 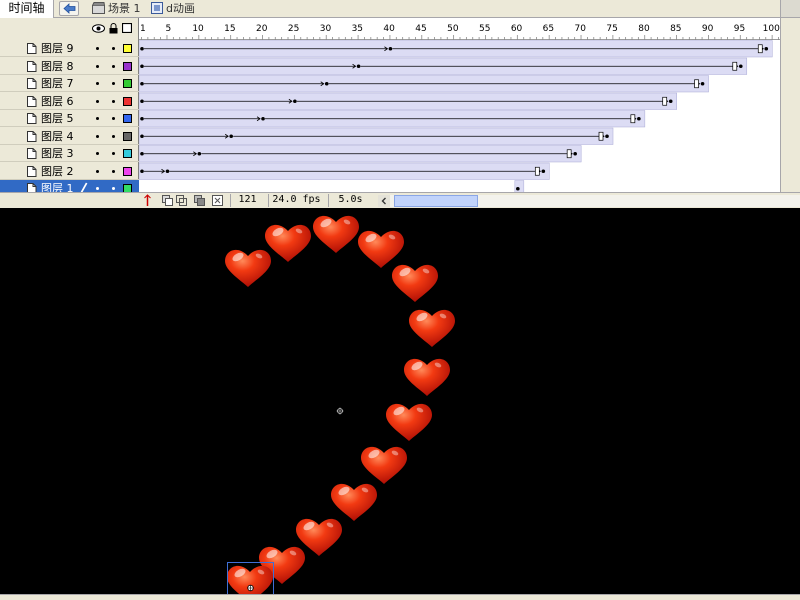 I want to click on layer-row: 图层 4, so click(x=69, y=136).